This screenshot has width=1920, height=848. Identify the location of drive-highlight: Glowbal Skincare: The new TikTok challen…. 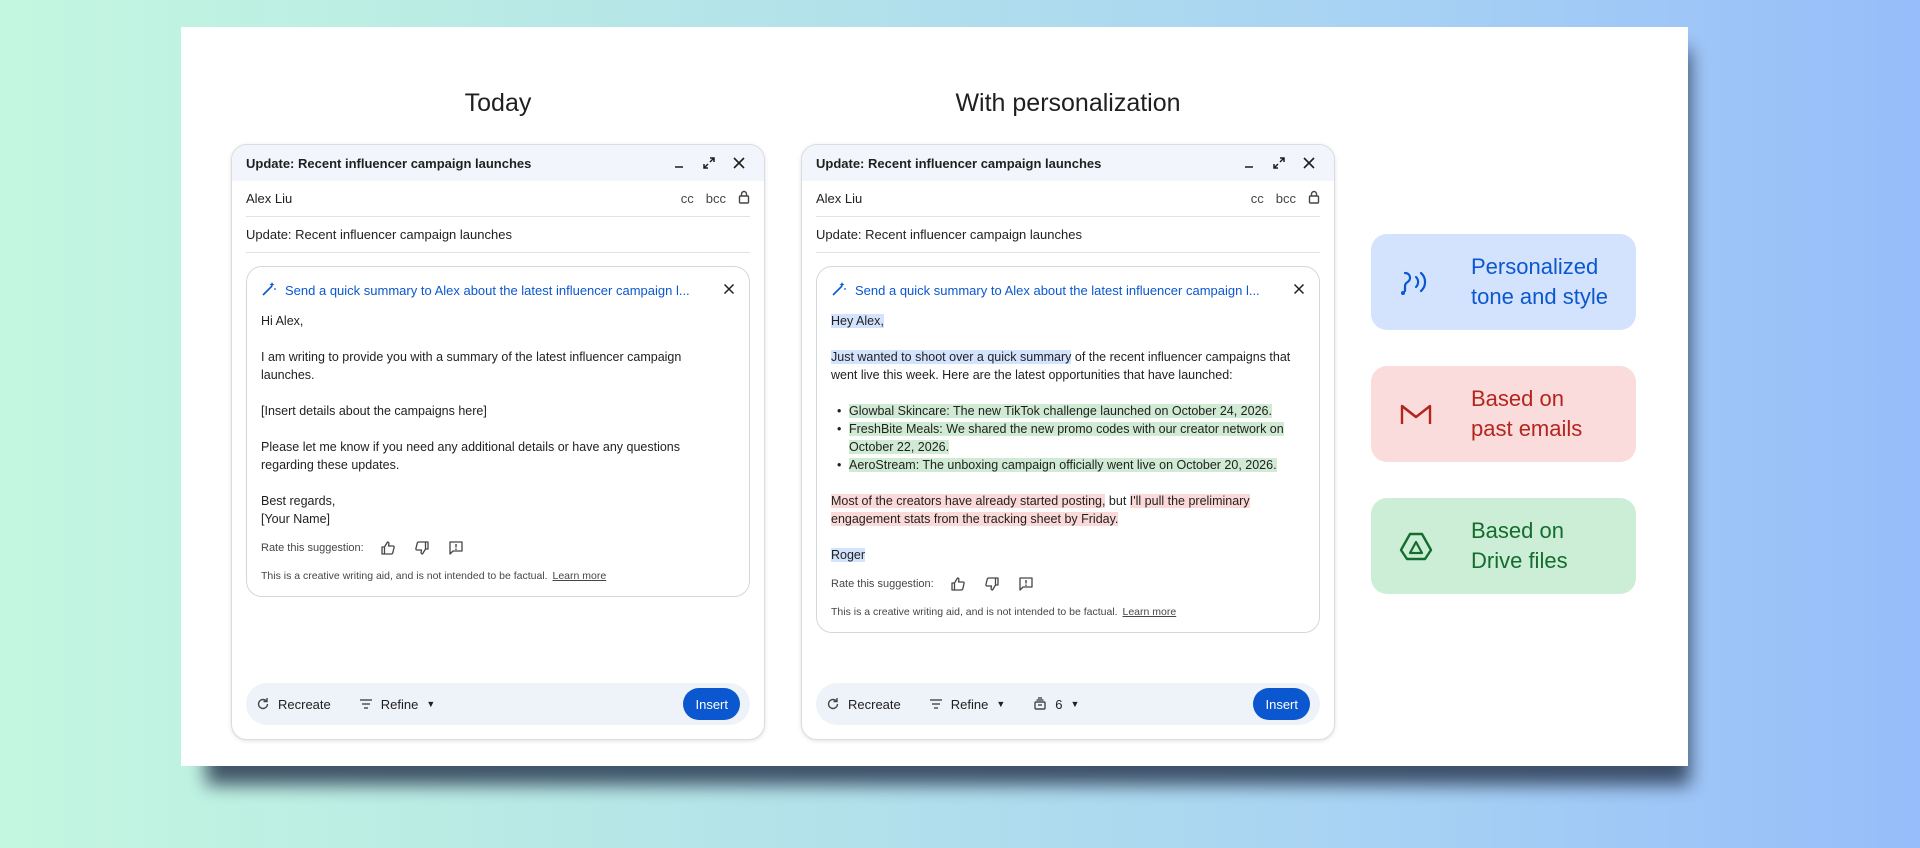
(1060, 411).